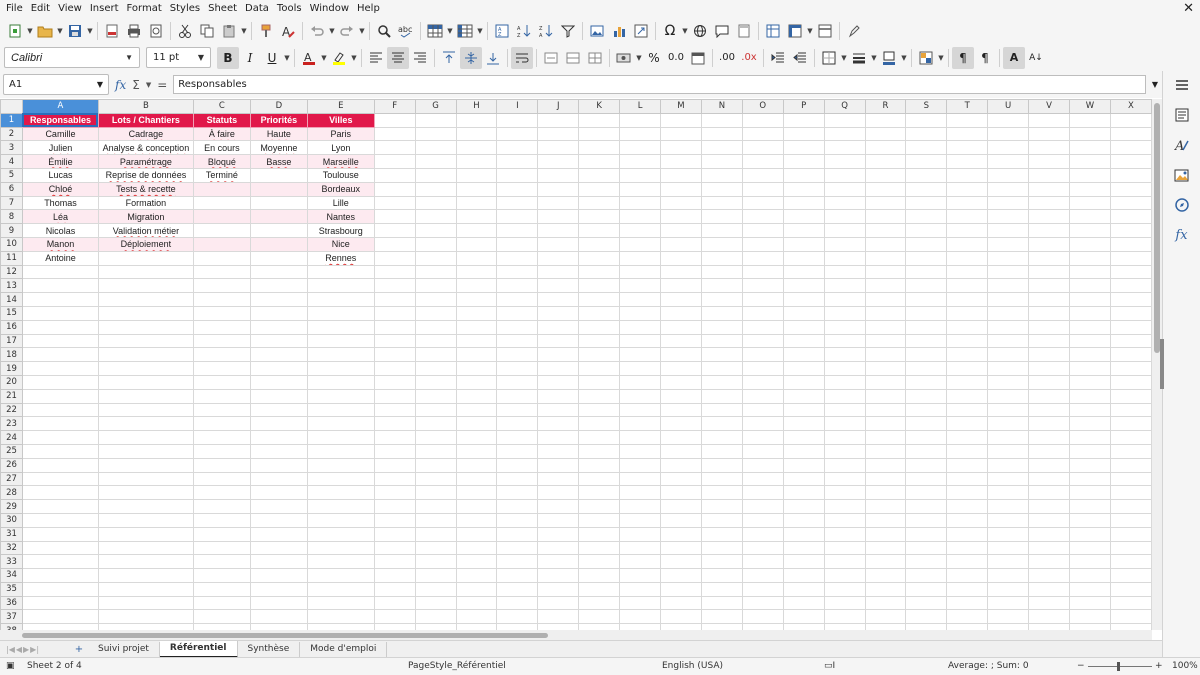 The height and width of the screenshot is (675, 1200). I want to click on cell-k26, so click(599, 465).